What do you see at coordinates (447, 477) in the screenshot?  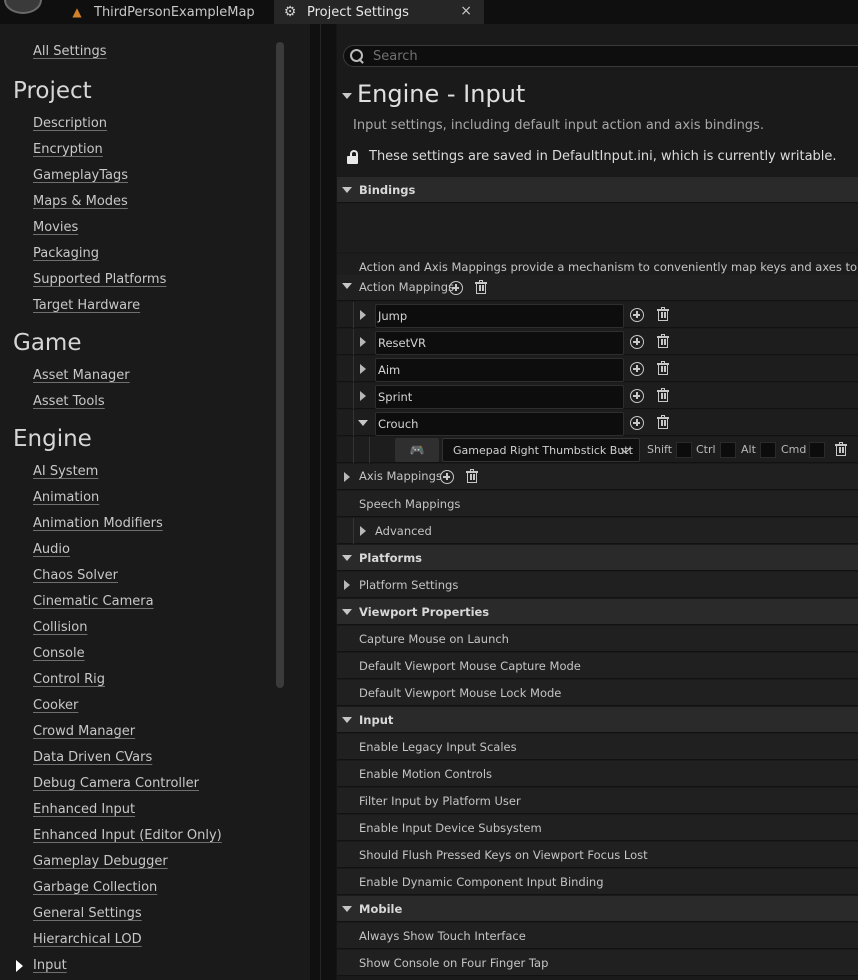 I see `add-axis-mapping-icon` at bounding box center [447, 477].